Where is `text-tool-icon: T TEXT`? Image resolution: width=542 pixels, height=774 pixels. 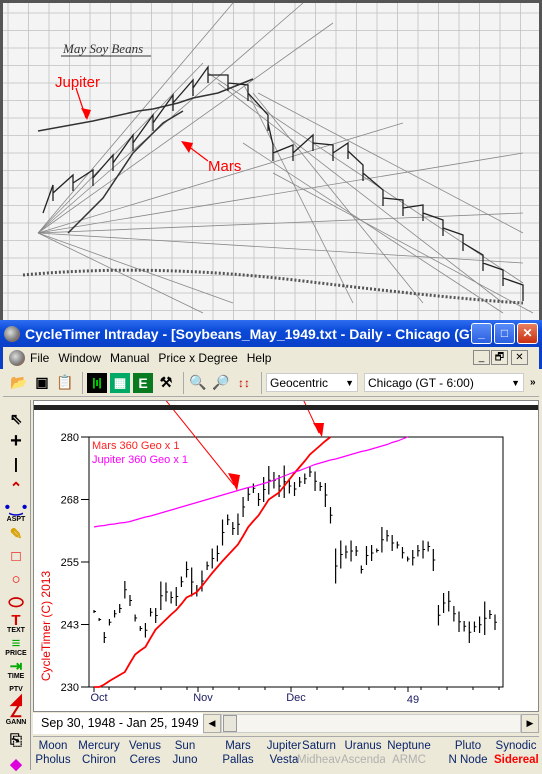
text-tool-icon: T TEXT is located at coordinates (16, 624).